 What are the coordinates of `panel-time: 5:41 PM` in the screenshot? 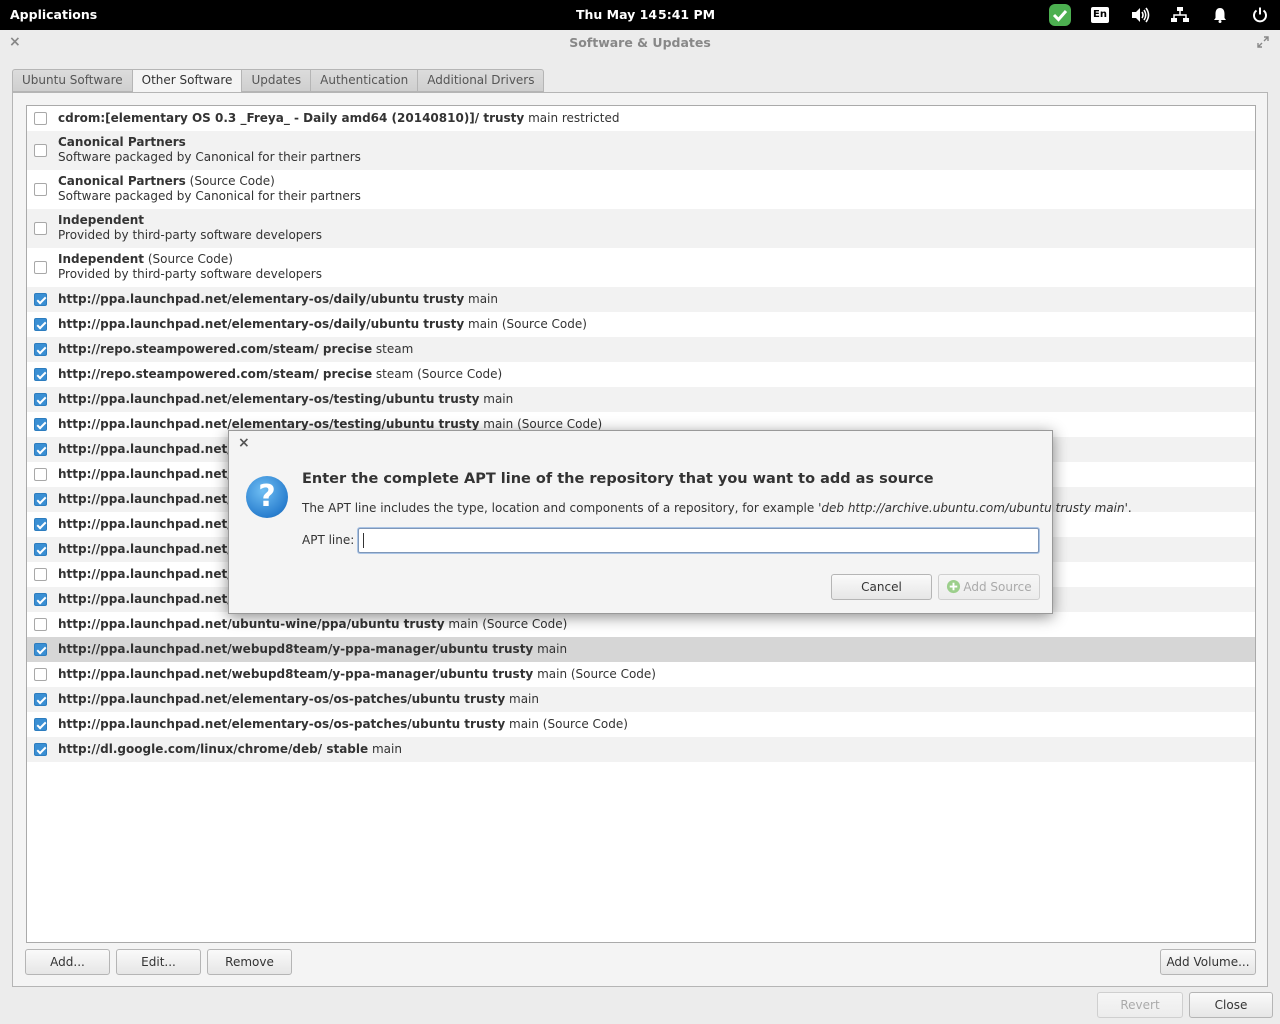 It's located at (686, 14).